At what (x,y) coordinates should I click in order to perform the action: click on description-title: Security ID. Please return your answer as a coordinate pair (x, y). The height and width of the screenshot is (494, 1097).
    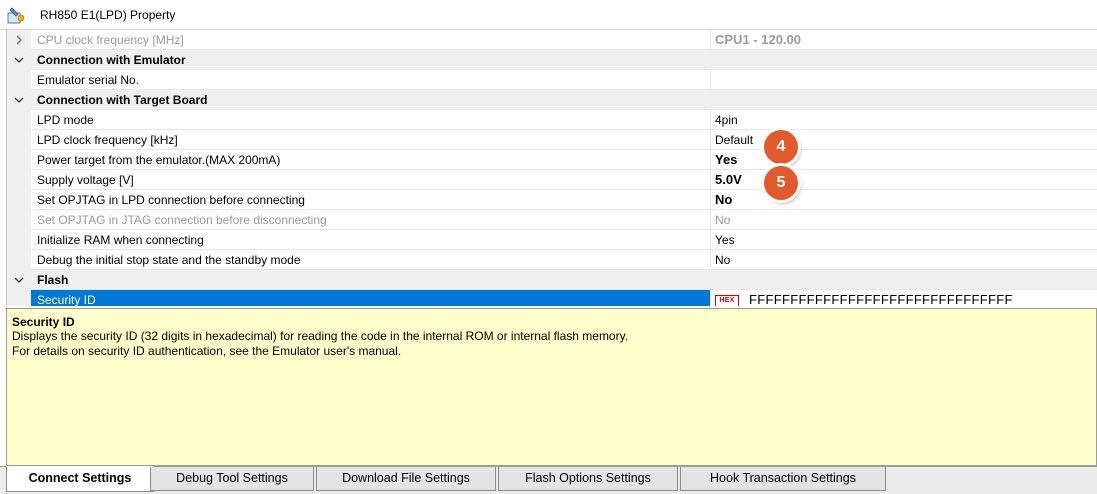
    Looking at the image, I should click on (43, 322).